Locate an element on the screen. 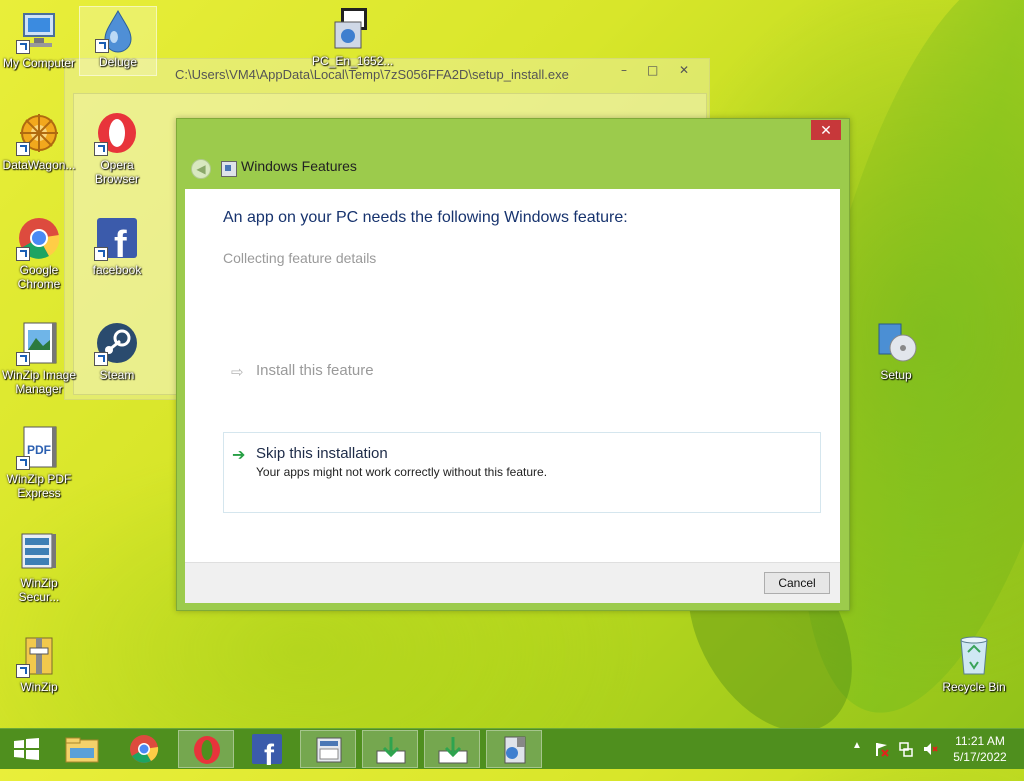 The image size is (1024, 781). close-button: ✕ is located at coordinates (684, 70).